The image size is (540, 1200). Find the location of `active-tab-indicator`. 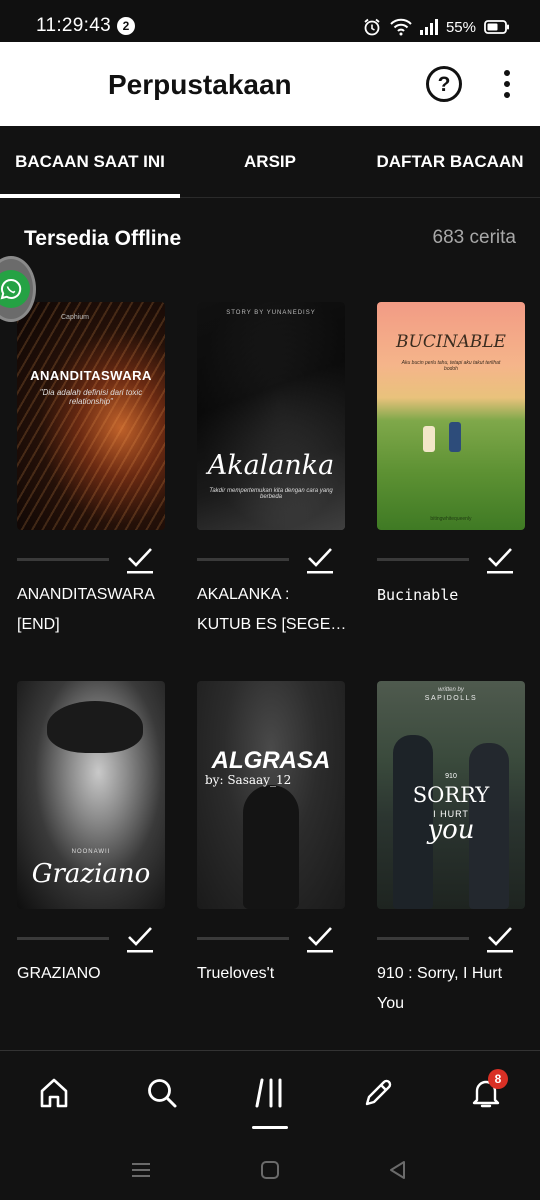

active-tab-indicator is located at coordinates (90, 196).